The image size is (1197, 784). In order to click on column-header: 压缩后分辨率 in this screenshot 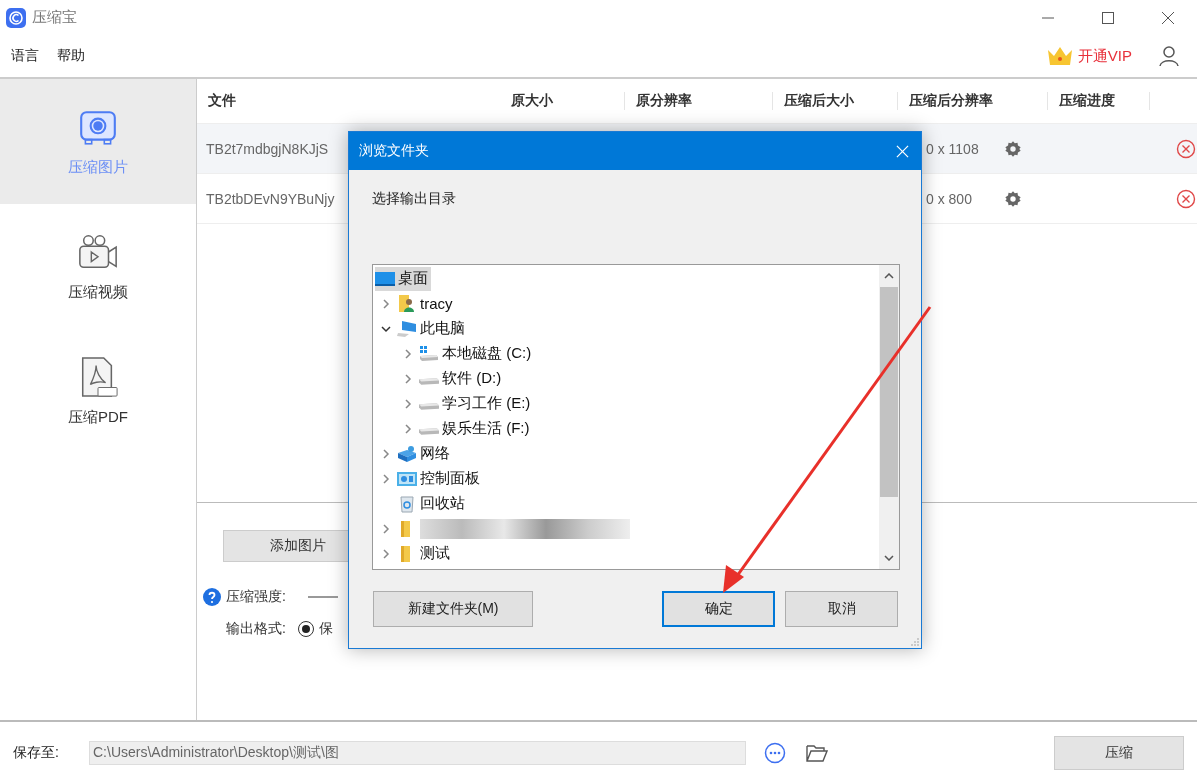, I will do `click(973, 101)`.